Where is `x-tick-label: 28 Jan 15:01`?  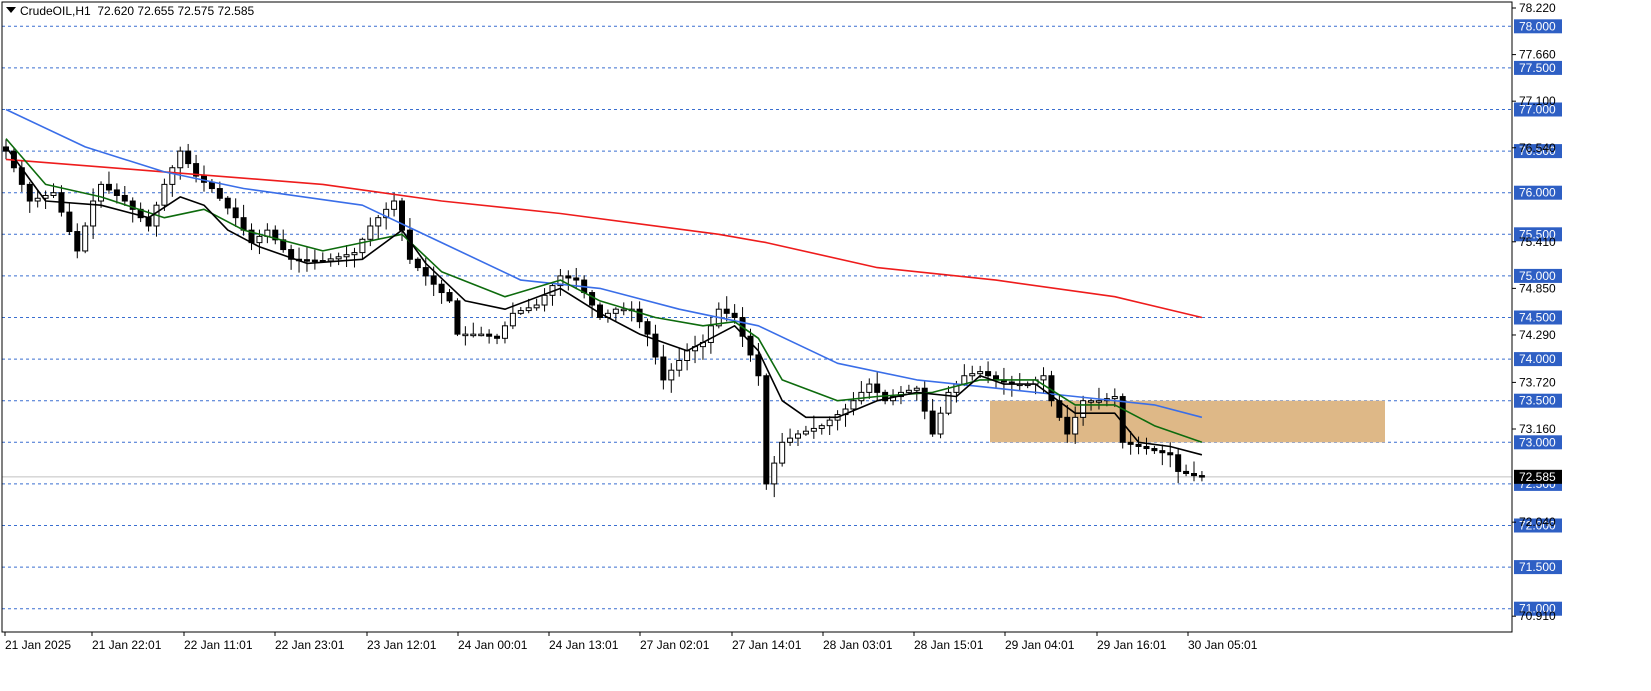 x-tick-label: 28 Jan 15:01 is located at coordinates (949, 645).